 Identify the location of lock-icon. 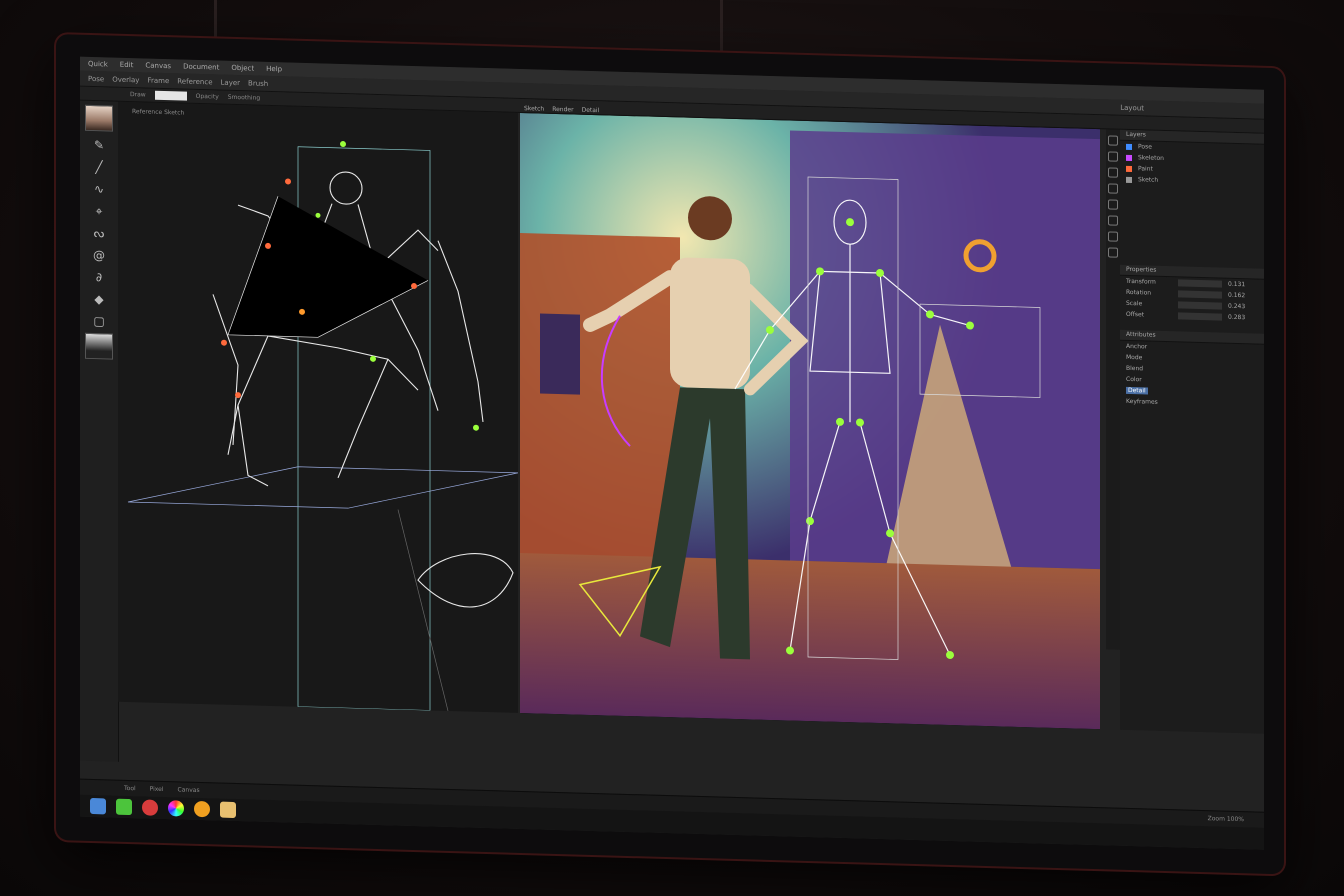
(1113, 252).